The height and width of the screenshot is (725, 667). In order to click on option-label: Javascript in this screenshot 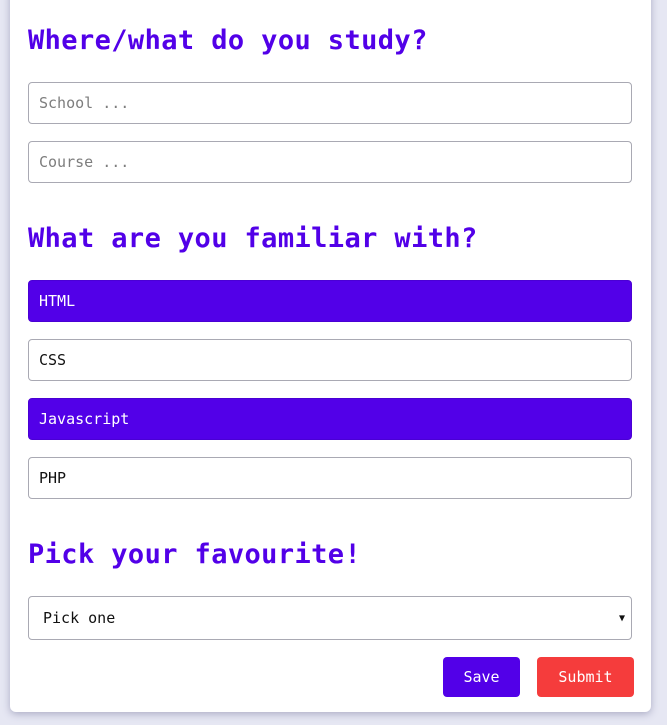, I will do `click(84, 419)`.